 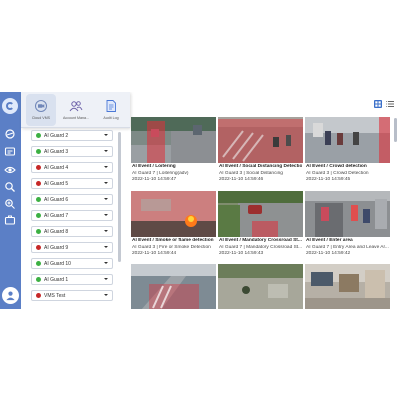 What do you see at coordinates (10, 106) in the screenshot?
I see `logo-icon` at bounding box center [10, 106].